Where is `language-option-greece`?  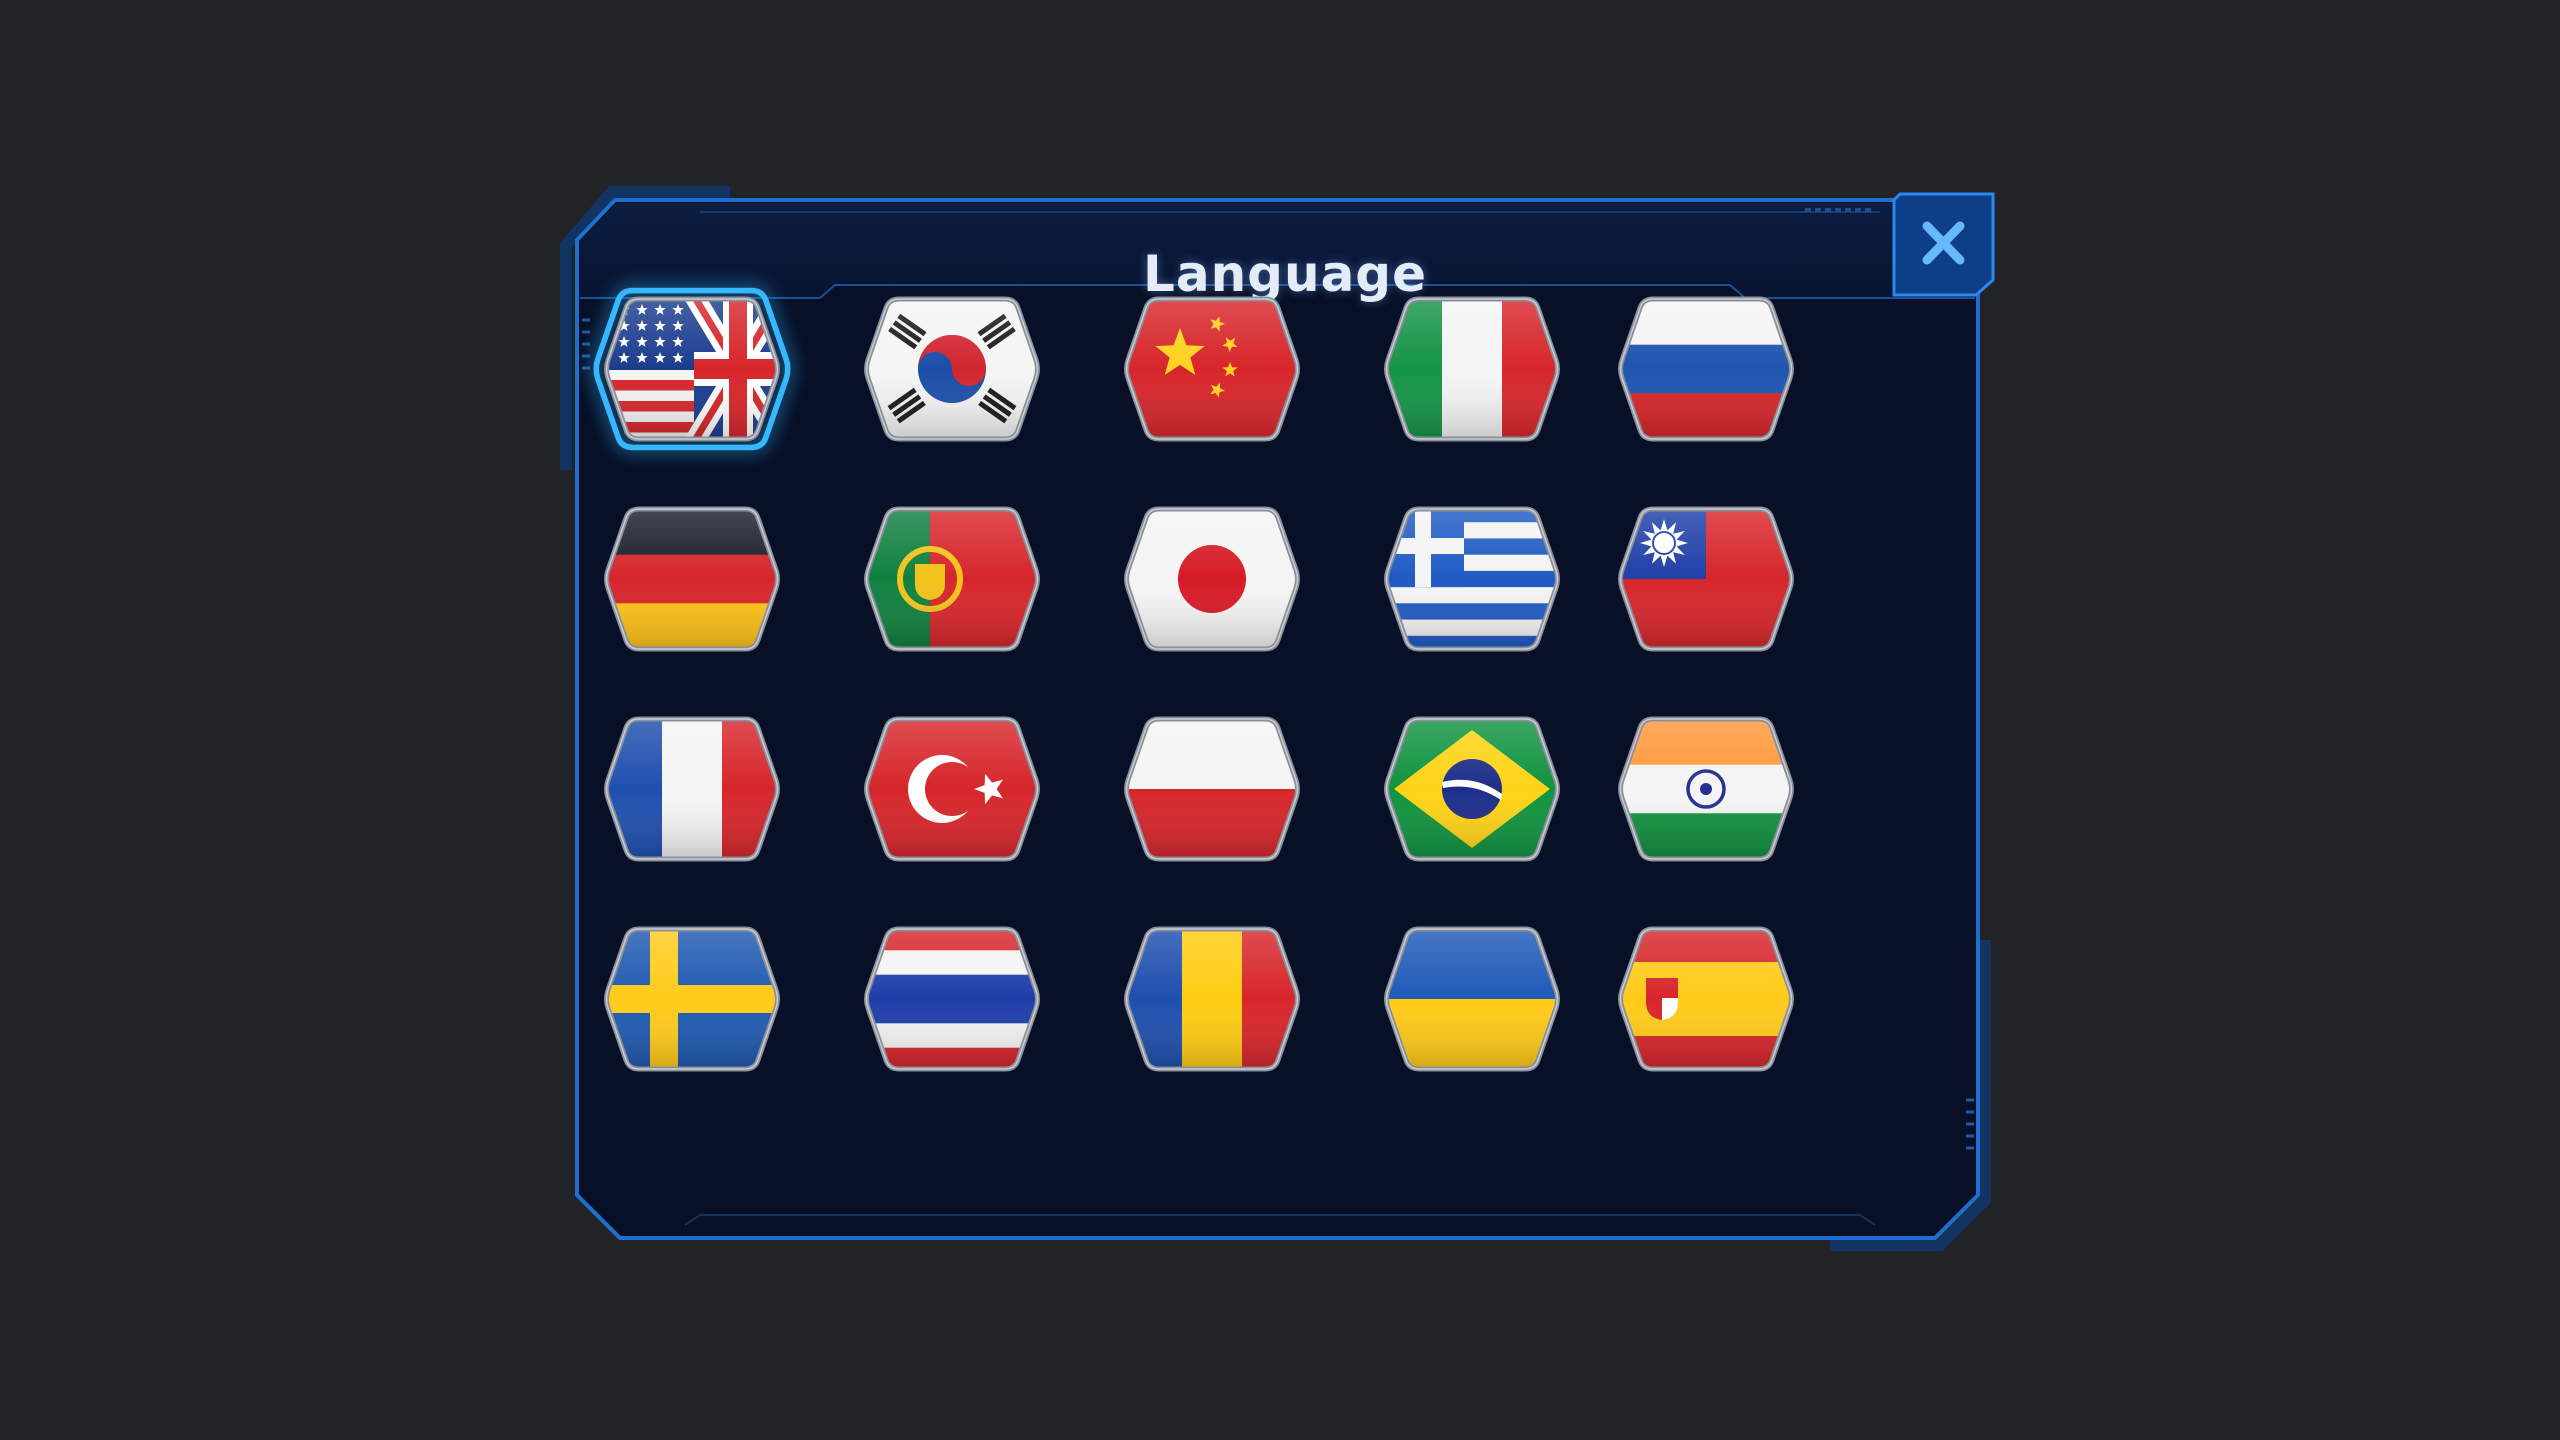
language-option-greece is located at coordinates (1472, 579).